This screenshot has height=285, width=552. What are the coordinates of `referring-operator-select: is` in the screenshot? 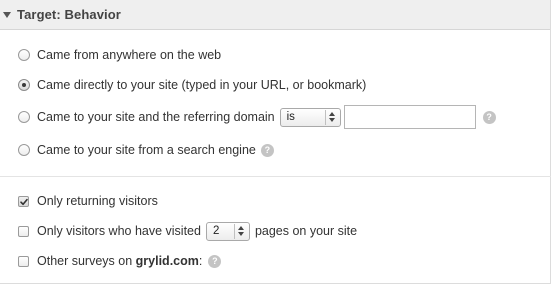 It's located at (310, 117).